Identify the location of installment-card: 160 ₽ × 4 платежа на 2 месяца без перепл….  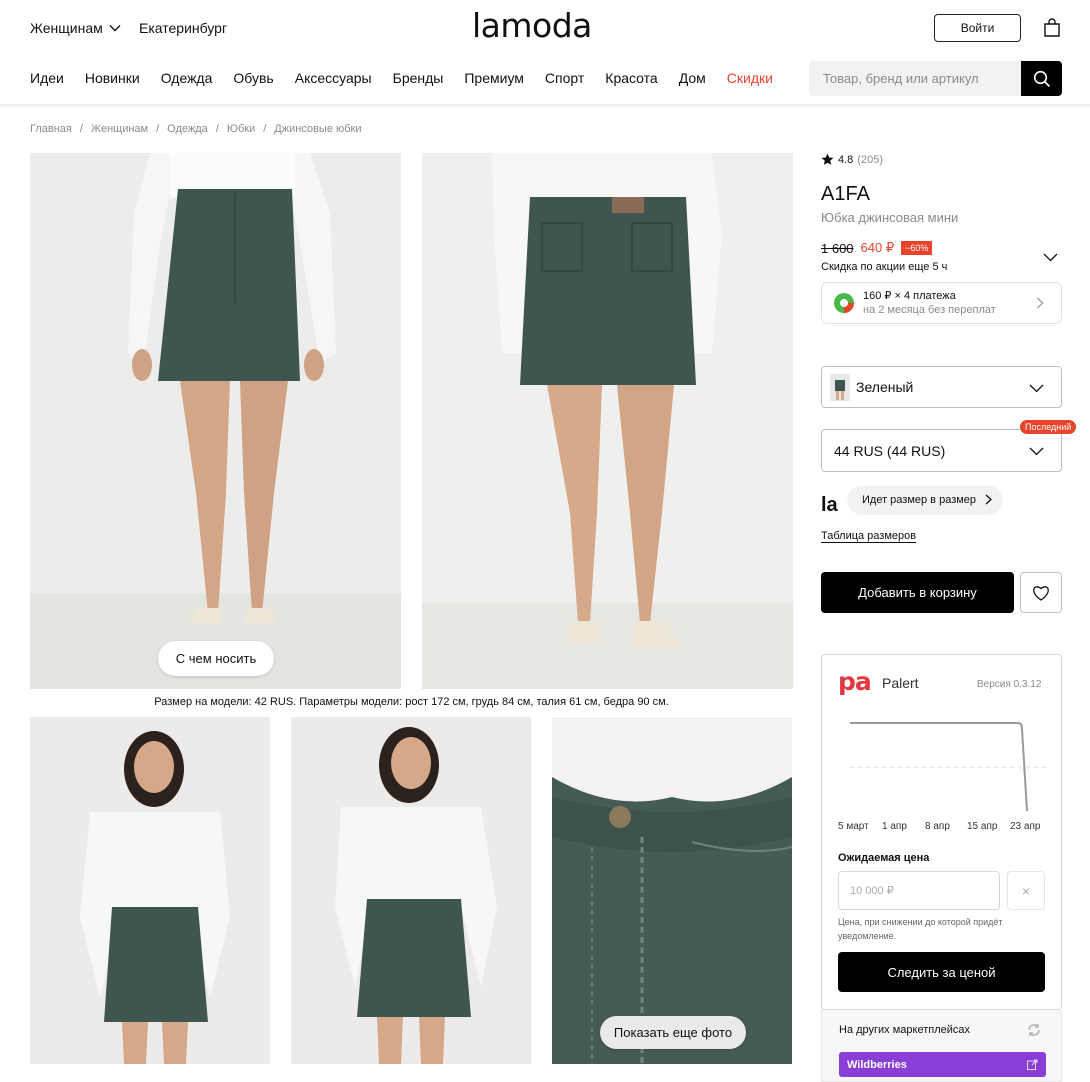
(941, 303).